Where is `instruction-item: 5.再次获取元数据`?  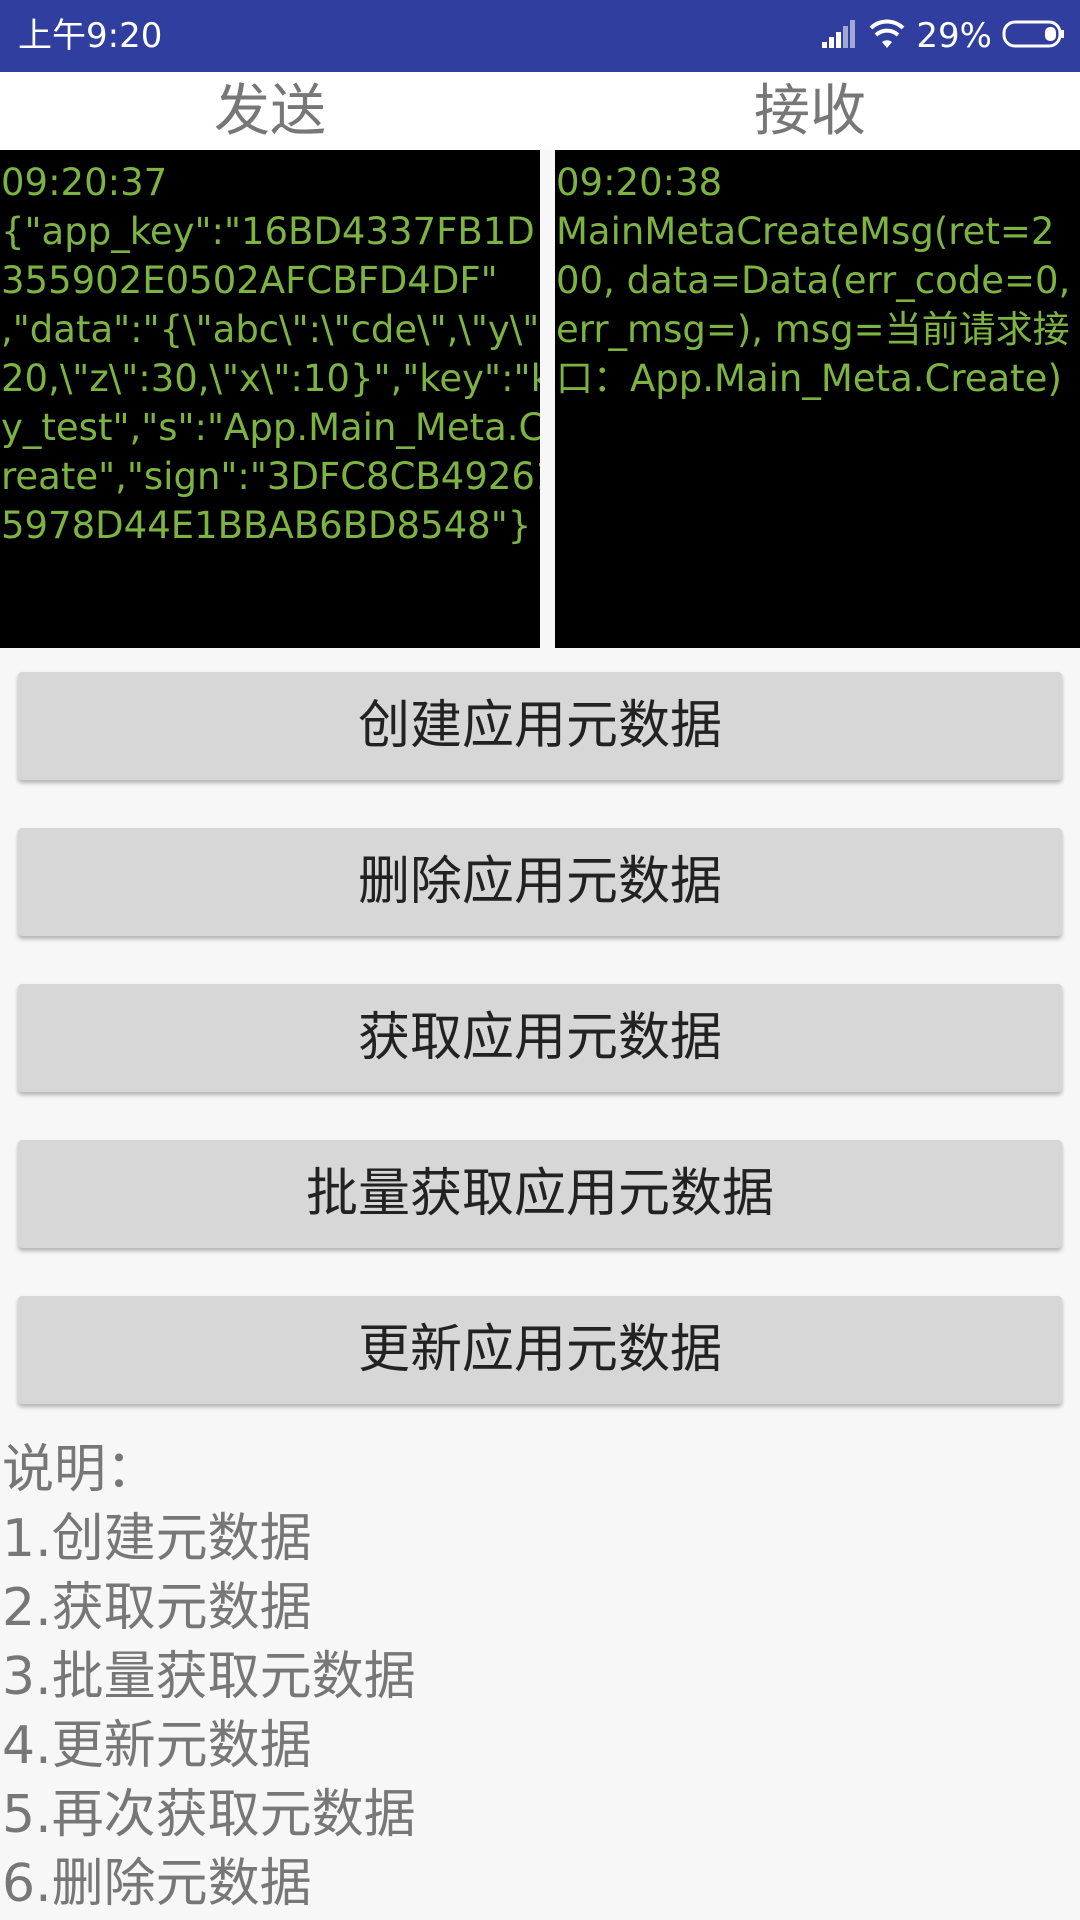
instruction-item: 5.再次获取元数据 is located at coordinates (209, 1815).